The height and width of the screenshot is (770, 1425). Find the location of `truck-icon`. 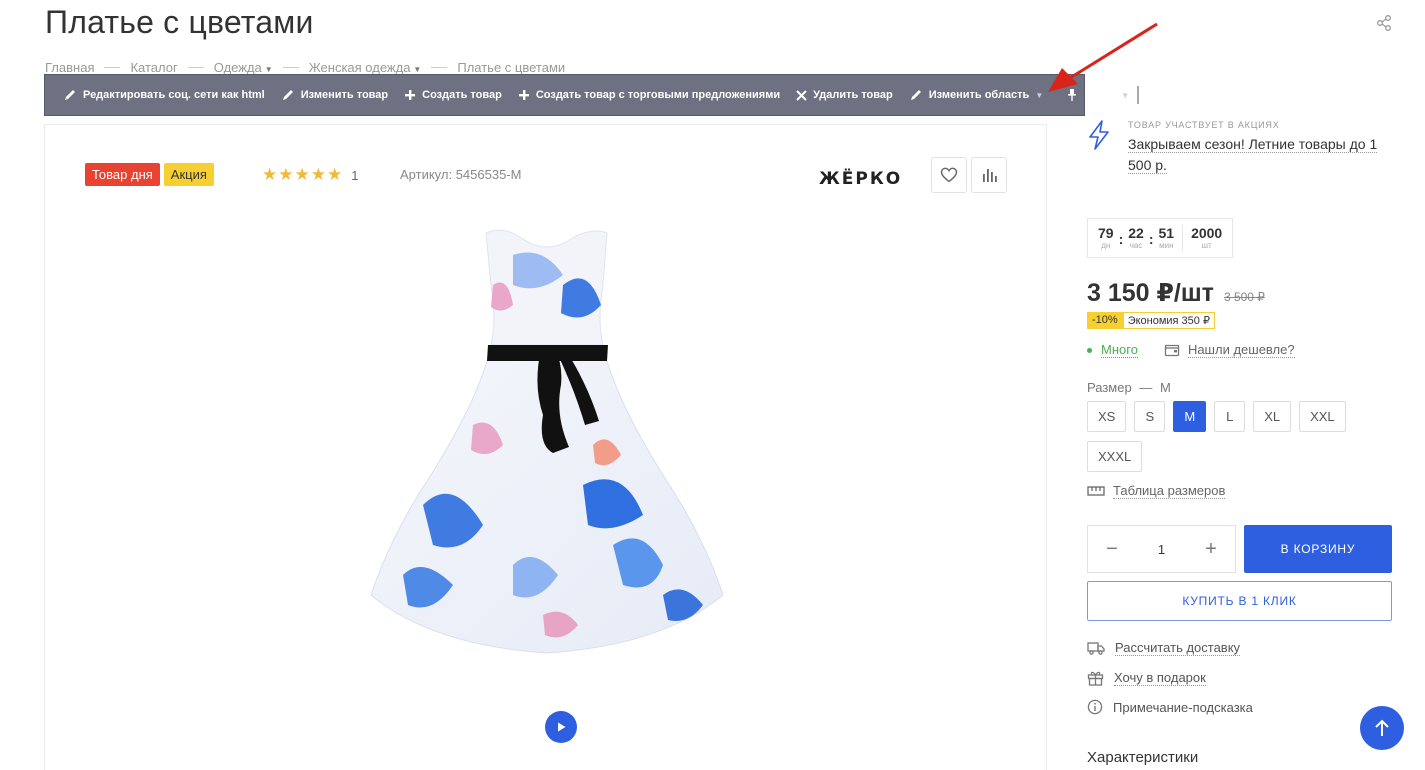

truck-icon is located at coordinates (1096, 648).